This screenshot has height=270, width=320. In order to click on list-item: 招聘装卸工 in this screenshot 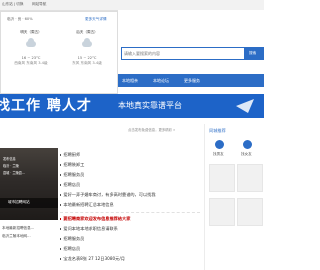, I will do `click(72, 165)`.